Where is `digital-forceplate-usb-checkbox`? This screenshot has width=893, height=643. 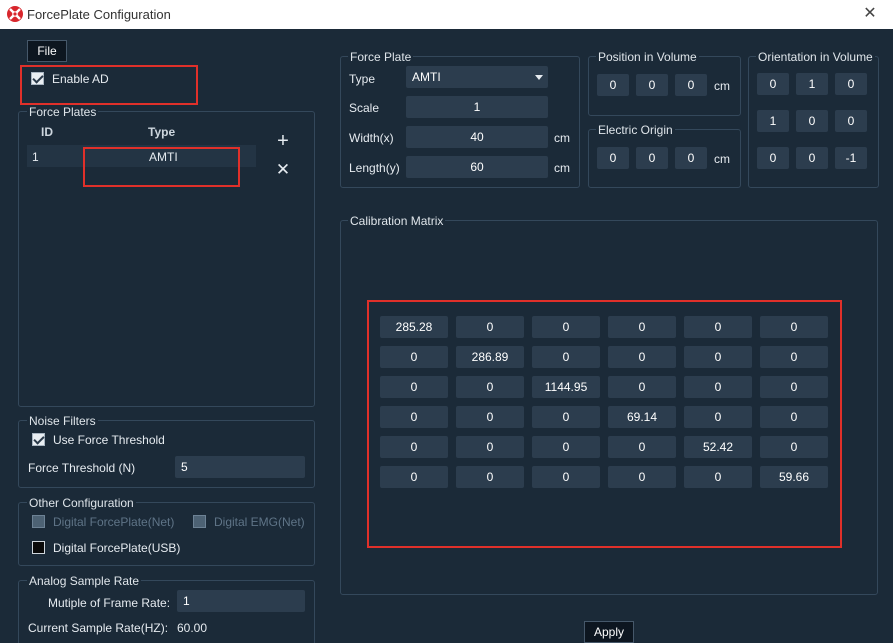
digital-forceplate-usb-checkbox is located at coordinates (38, 547).